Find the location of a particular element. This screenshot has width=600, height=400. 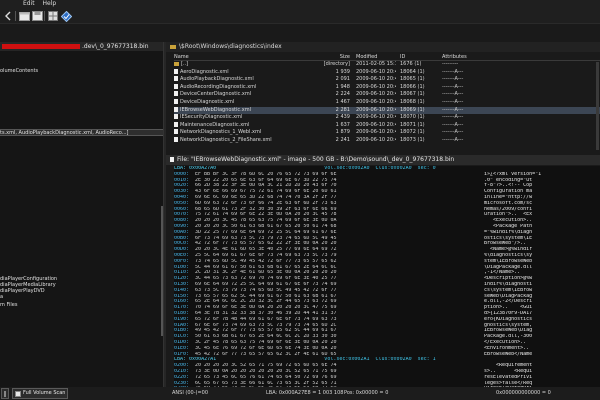

redacted-block is located at coordinates (41, 46).